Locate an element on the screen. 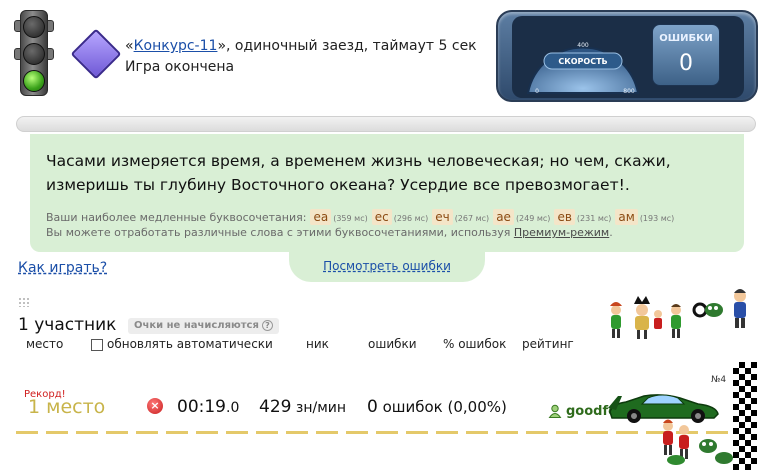  time-tenths: .0 is located at coordinates (233, 408).